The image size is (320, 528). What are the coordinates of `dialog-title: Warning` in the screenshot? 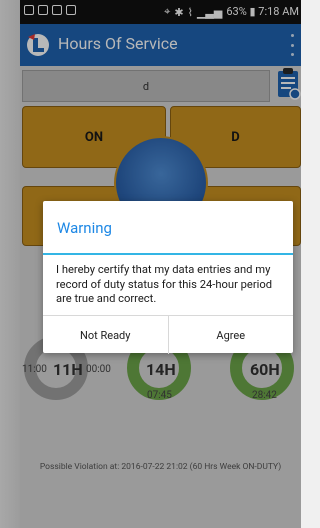 It's located at (84, 228).